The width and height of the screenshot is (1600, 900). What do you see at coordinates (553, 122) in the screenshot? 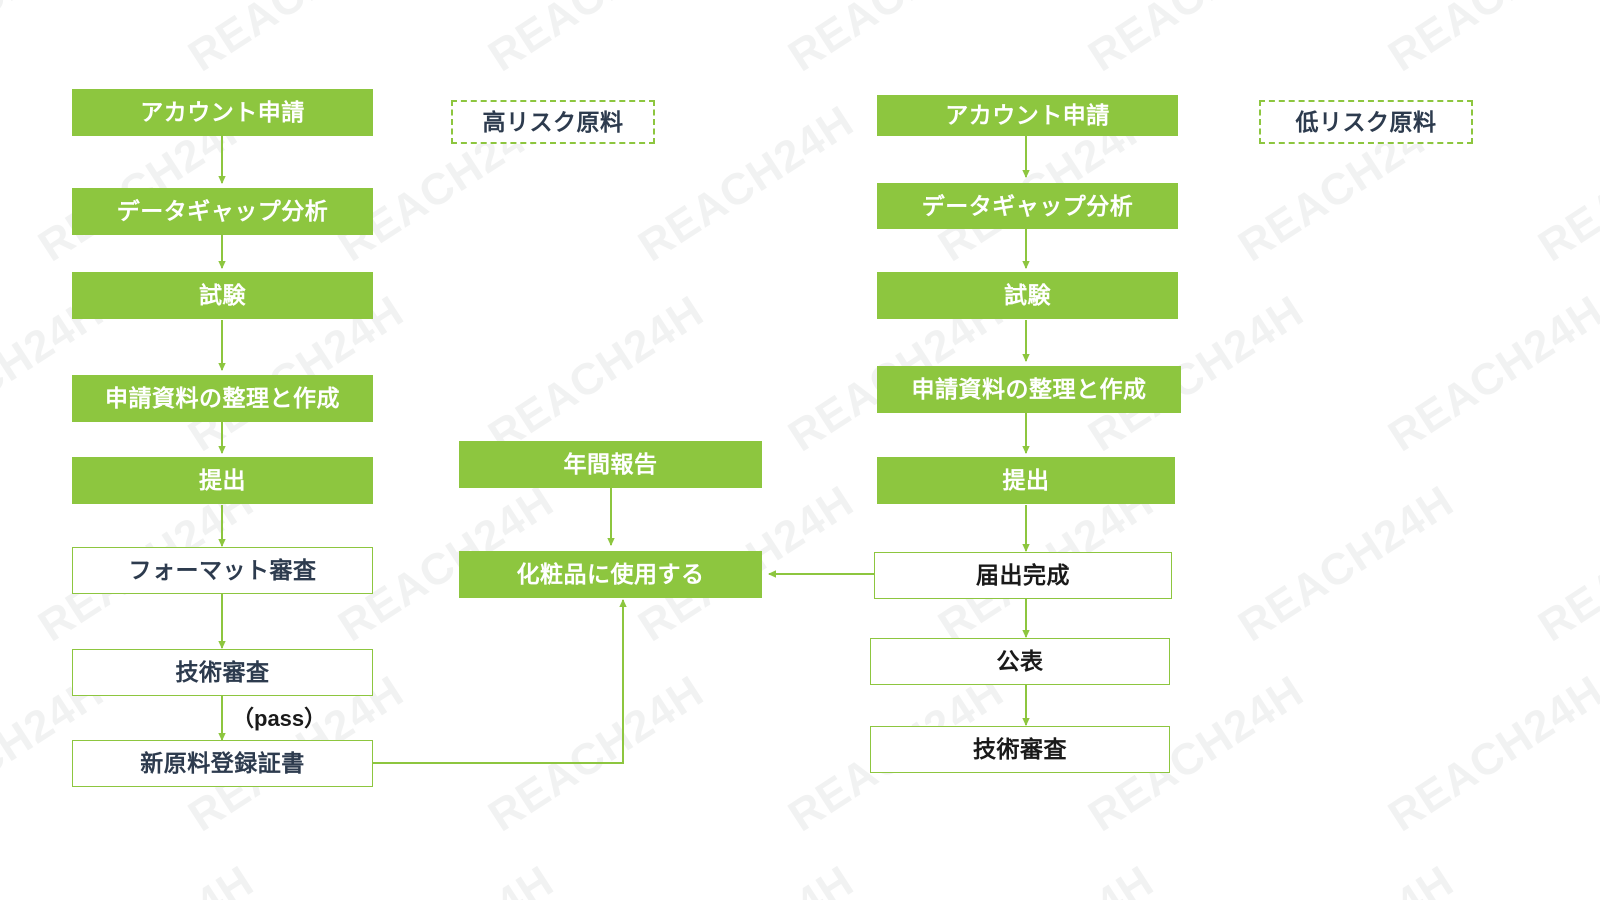
I see `label-high-risk-ingredient: 高リスク原料` at bounding box center [553, 122].